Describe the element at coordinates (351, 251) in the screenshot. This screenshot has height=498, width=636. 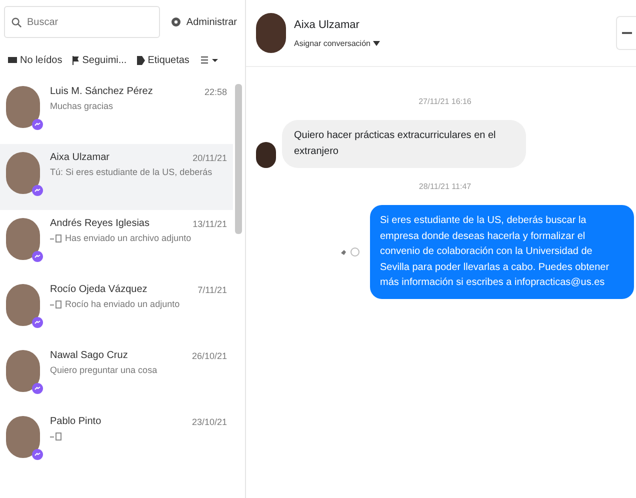
I see `message-actions-icon` at that location.